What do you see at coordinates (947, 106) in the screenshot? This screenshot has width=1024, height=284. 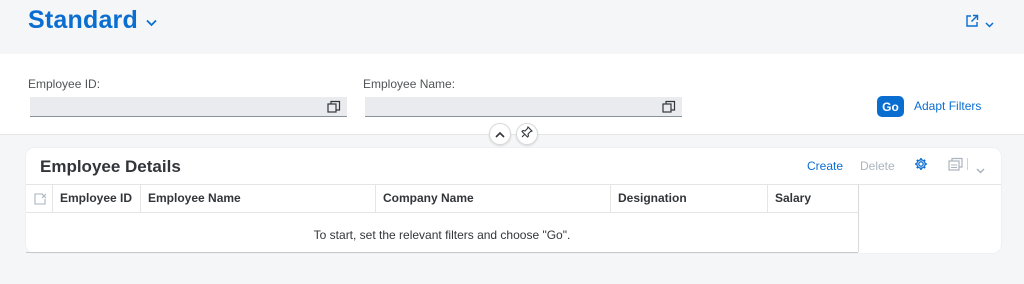 I see `adapt-filters-button: Adapt Filters` at bounding box center [947, 106].